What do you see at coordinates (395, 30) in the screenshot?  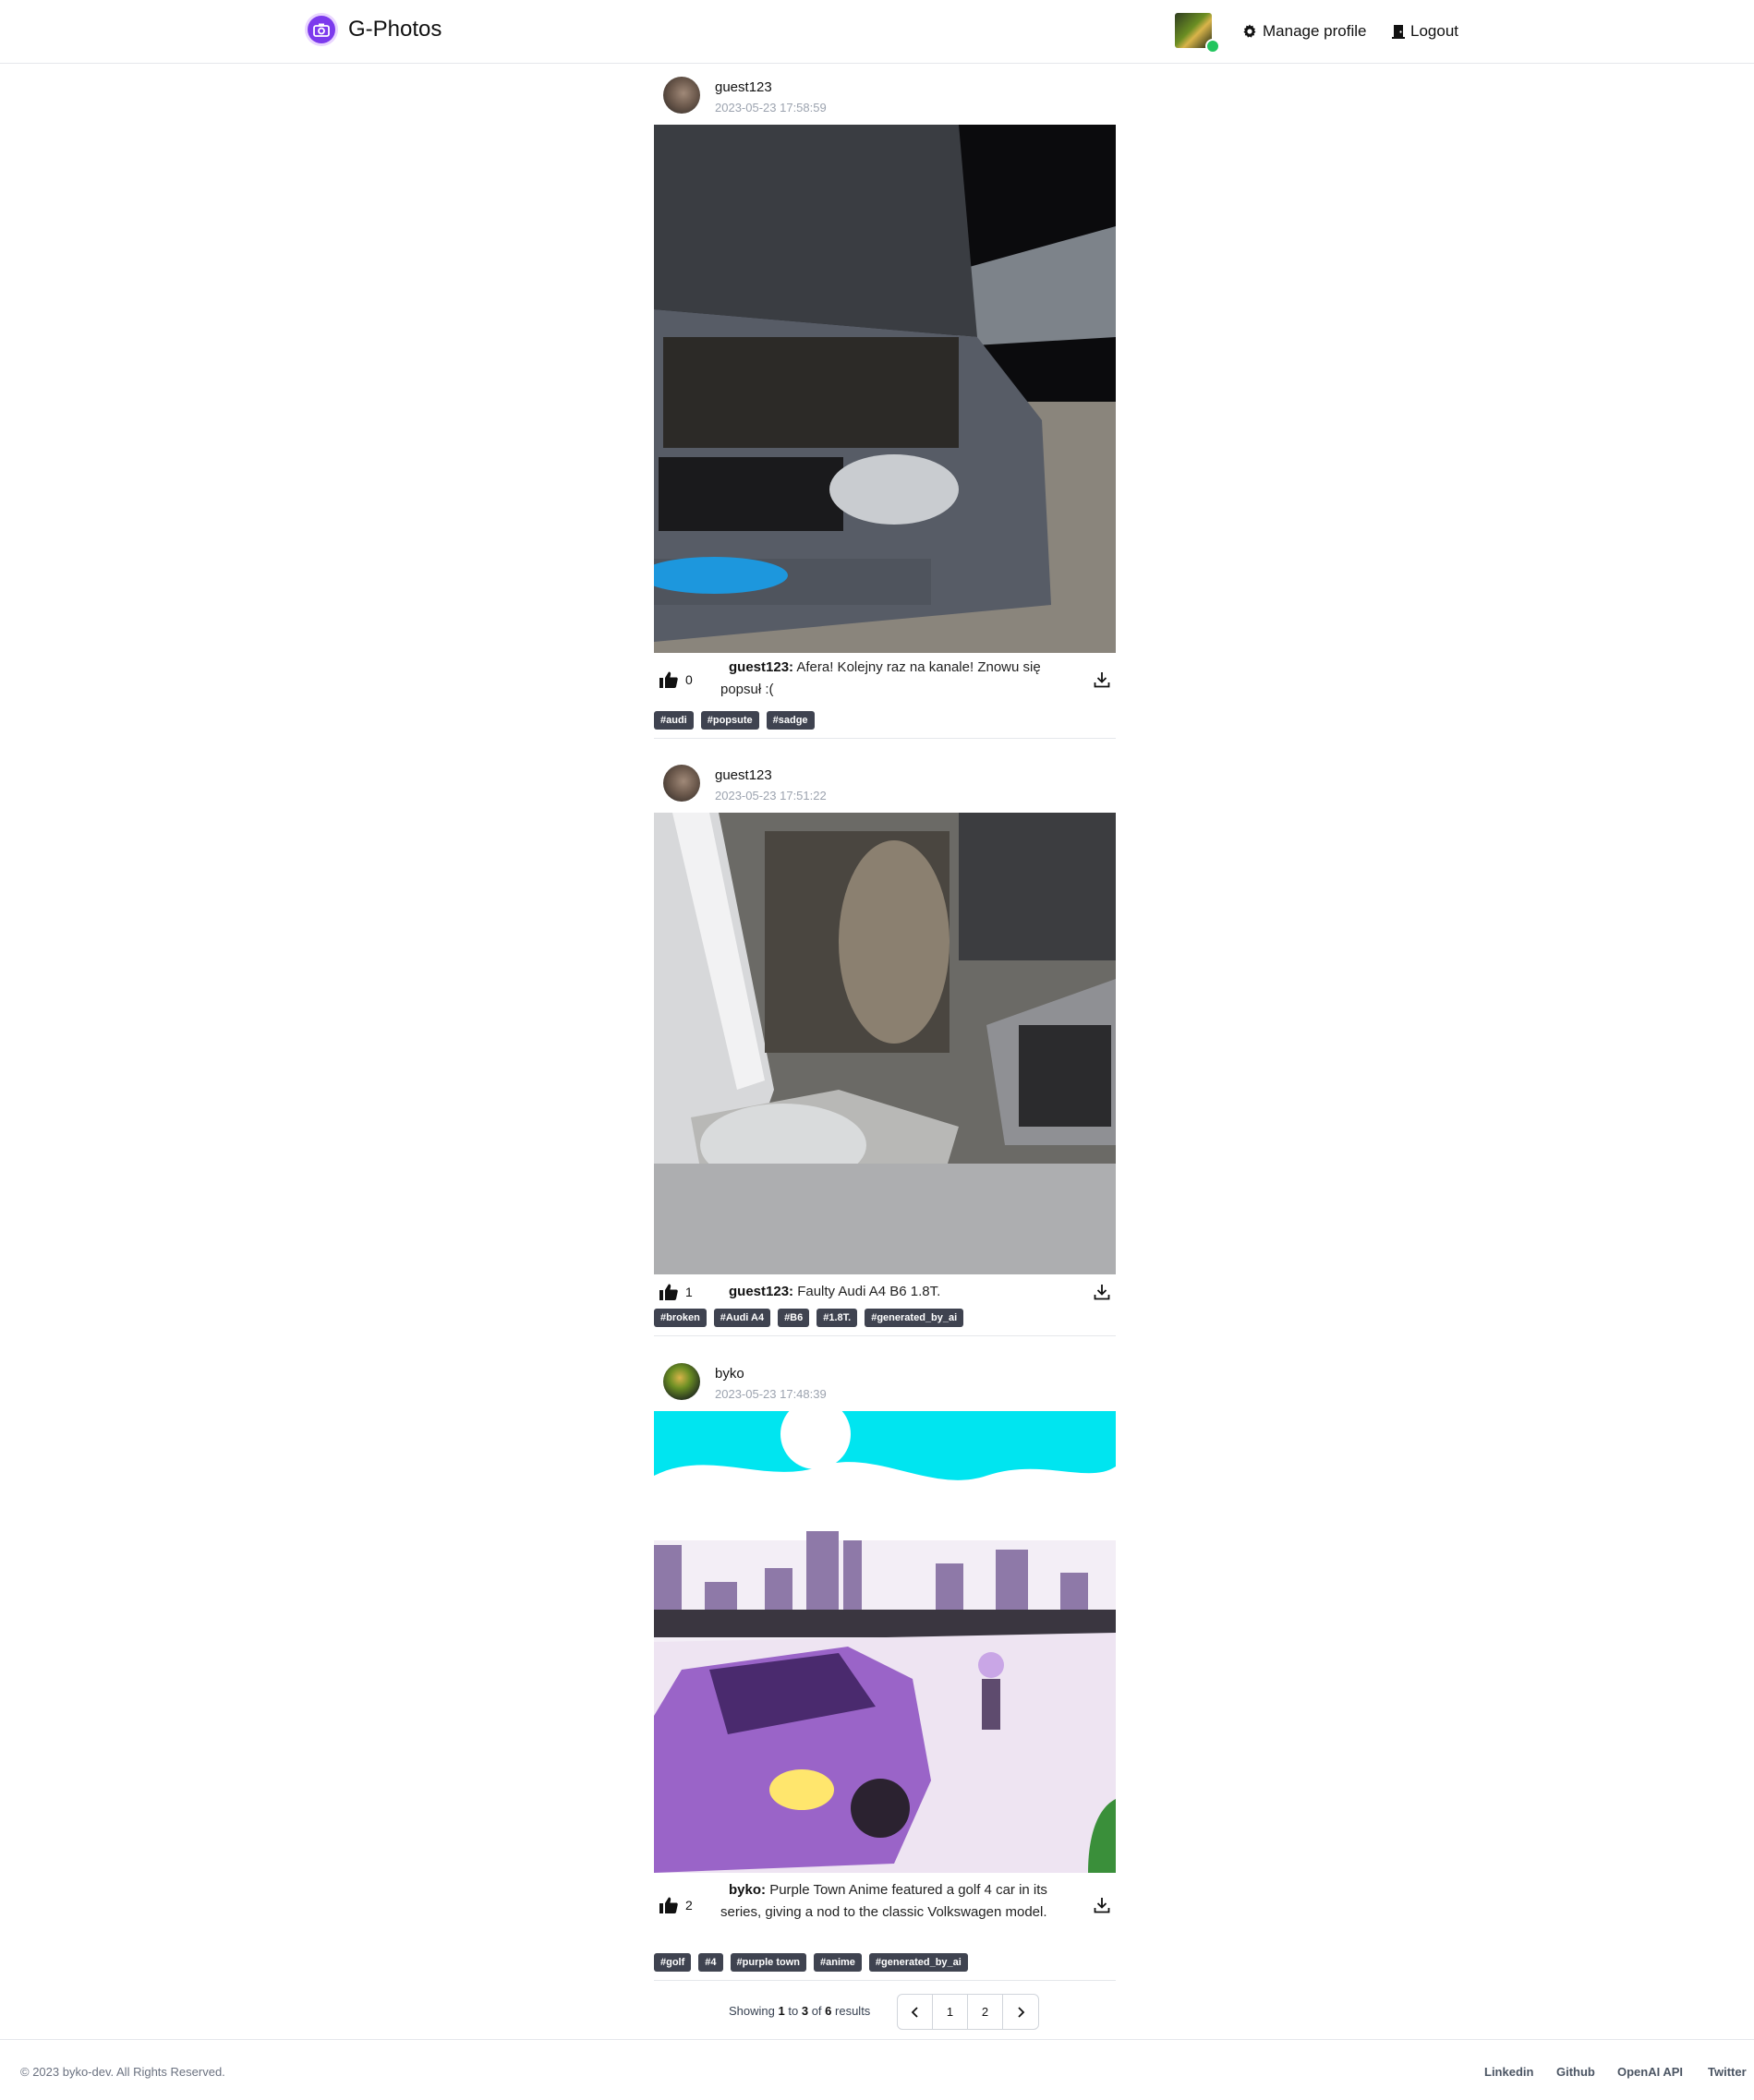 I see `brand-title: G-Photos` at bounding box center [395, 30].